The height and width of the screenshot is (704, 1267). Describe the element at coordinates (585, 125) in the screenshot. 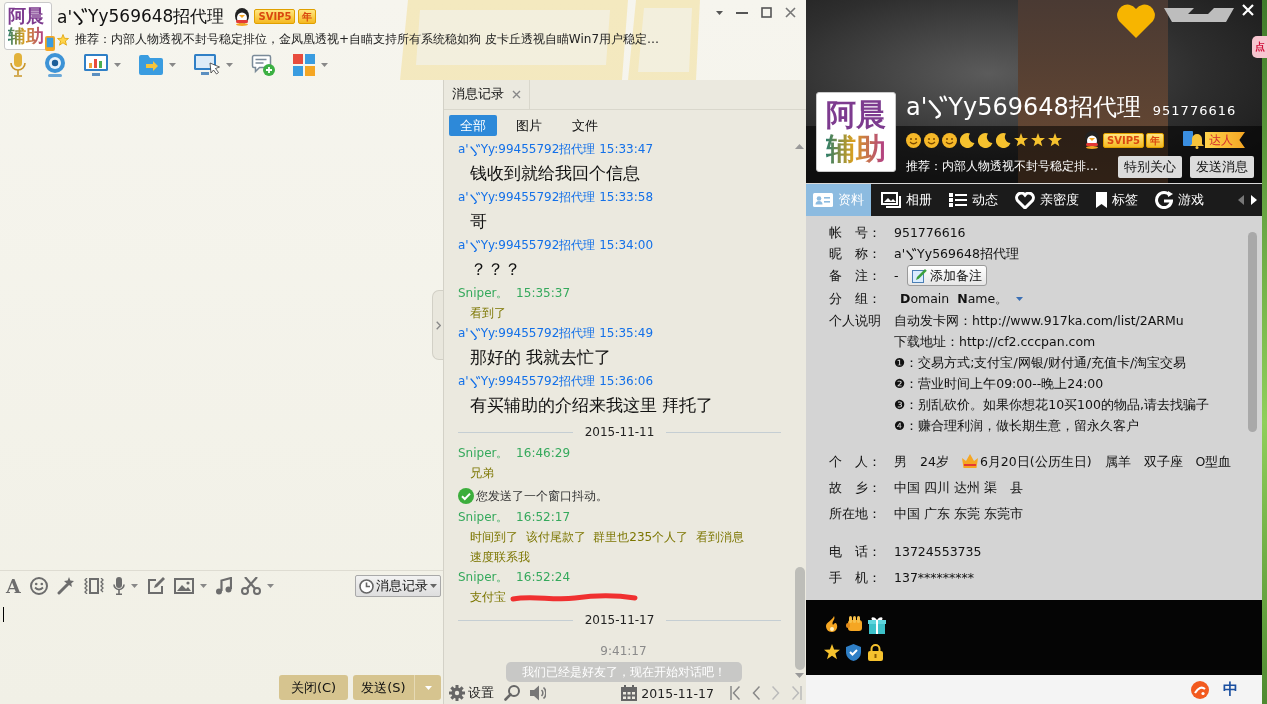

I see `filter-tab: 文件` at that location.